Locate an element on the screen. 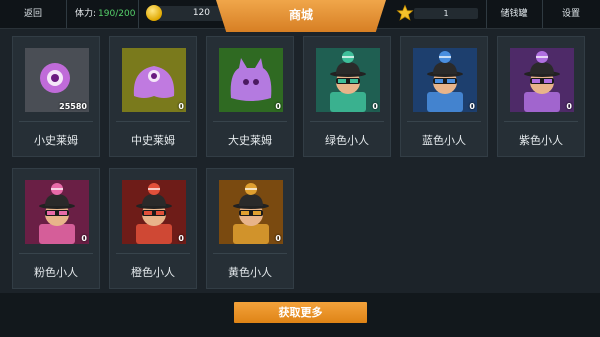 Image resolution: width=600 pixels, height=337 pixels. back-button: 返回 is located at coordinates (33, 14).